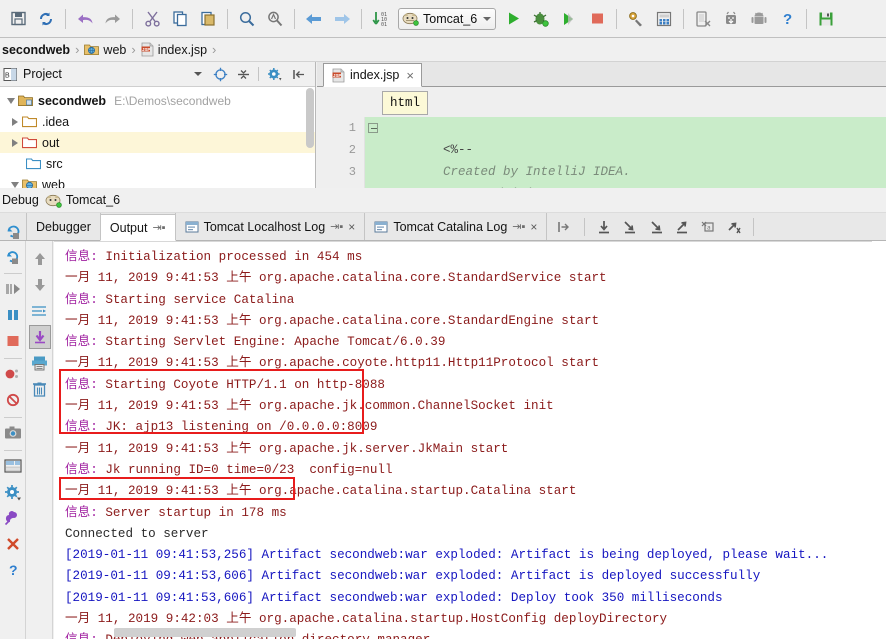  What do you see at coordinates (342, 19) in the screenshot?
I see `forward-icon` at bounding box center [342, 19].